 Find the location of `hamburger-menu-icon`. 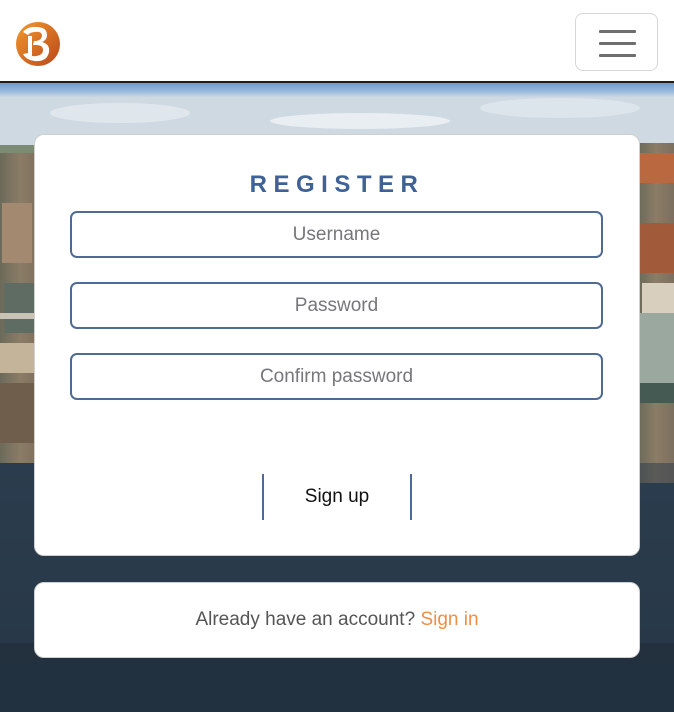

hamburger-menu-icon is located at coordinates (617, 31).